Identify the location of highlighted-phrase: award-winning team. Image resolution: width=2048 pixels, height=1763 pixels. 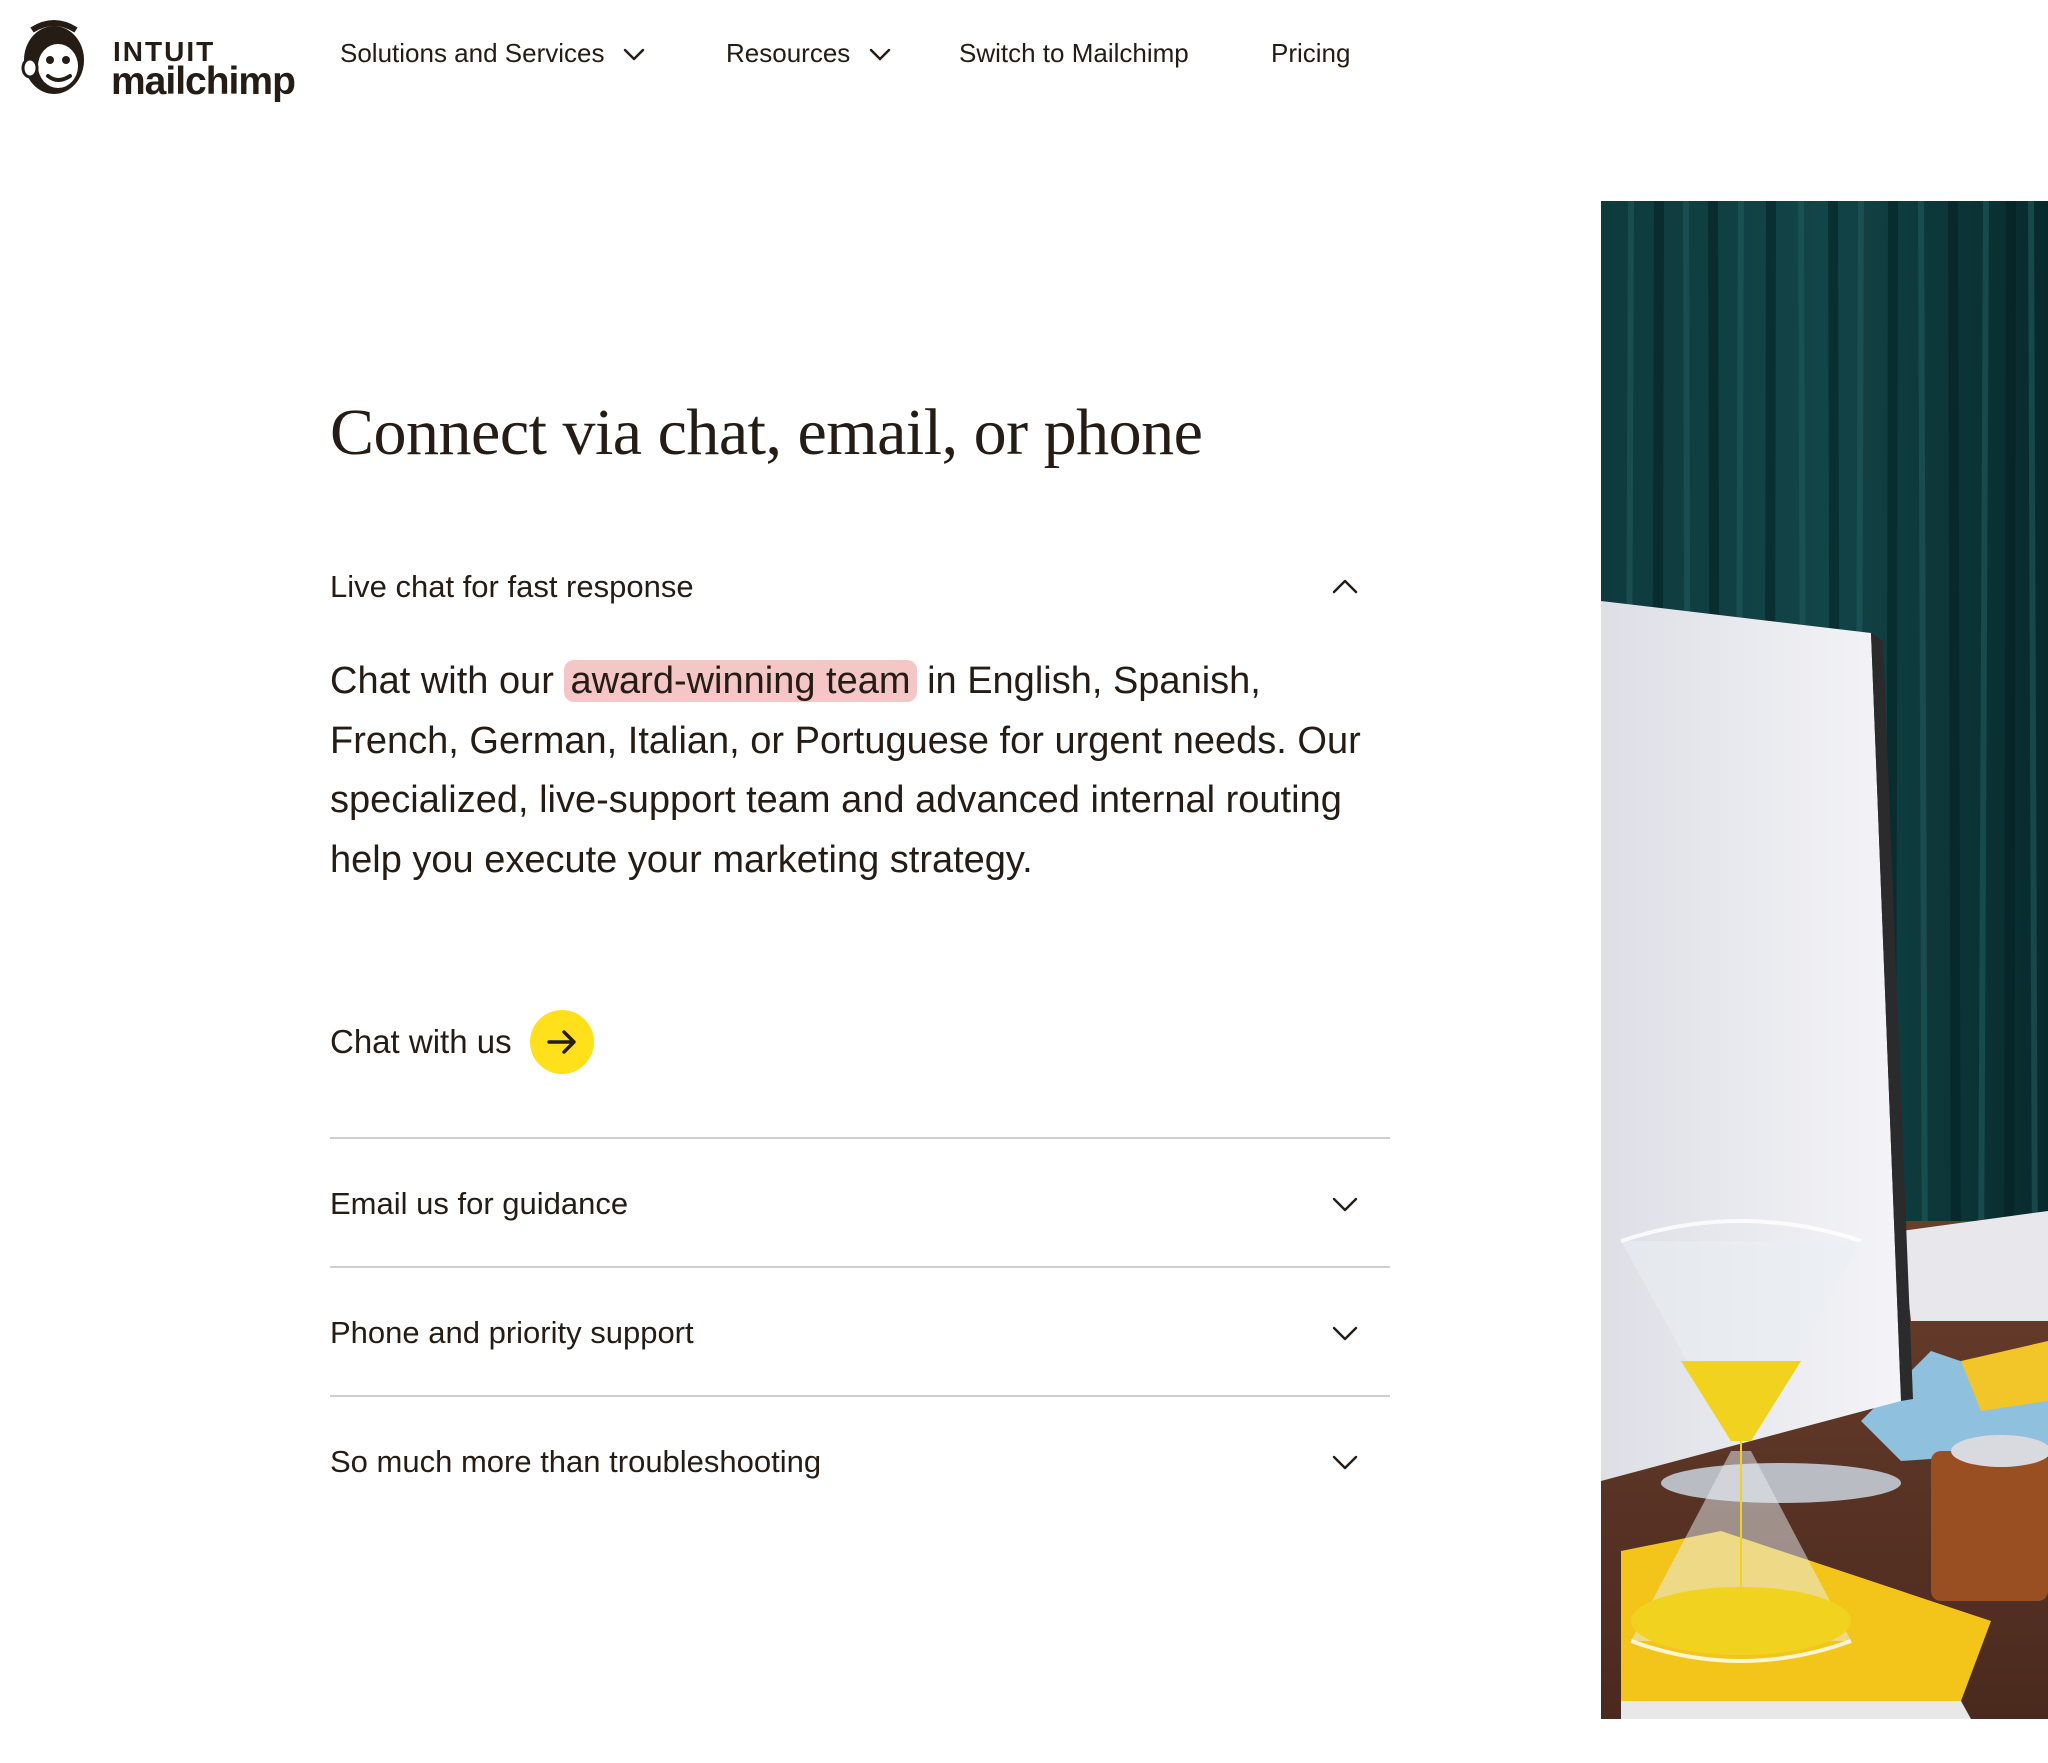
(740, 681).